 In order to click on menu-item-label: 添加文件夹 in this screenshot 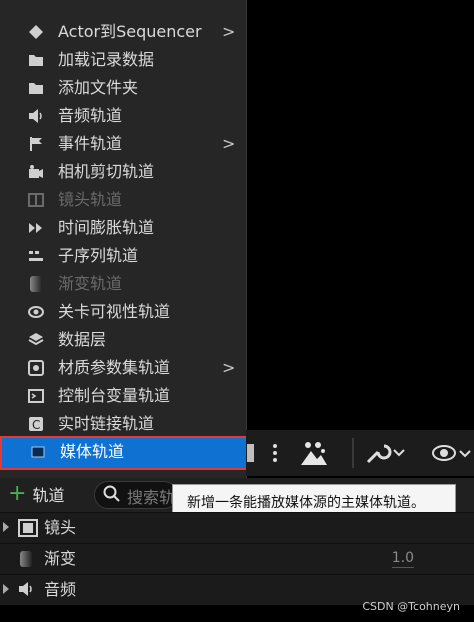, I will do `click(98, 87)`.